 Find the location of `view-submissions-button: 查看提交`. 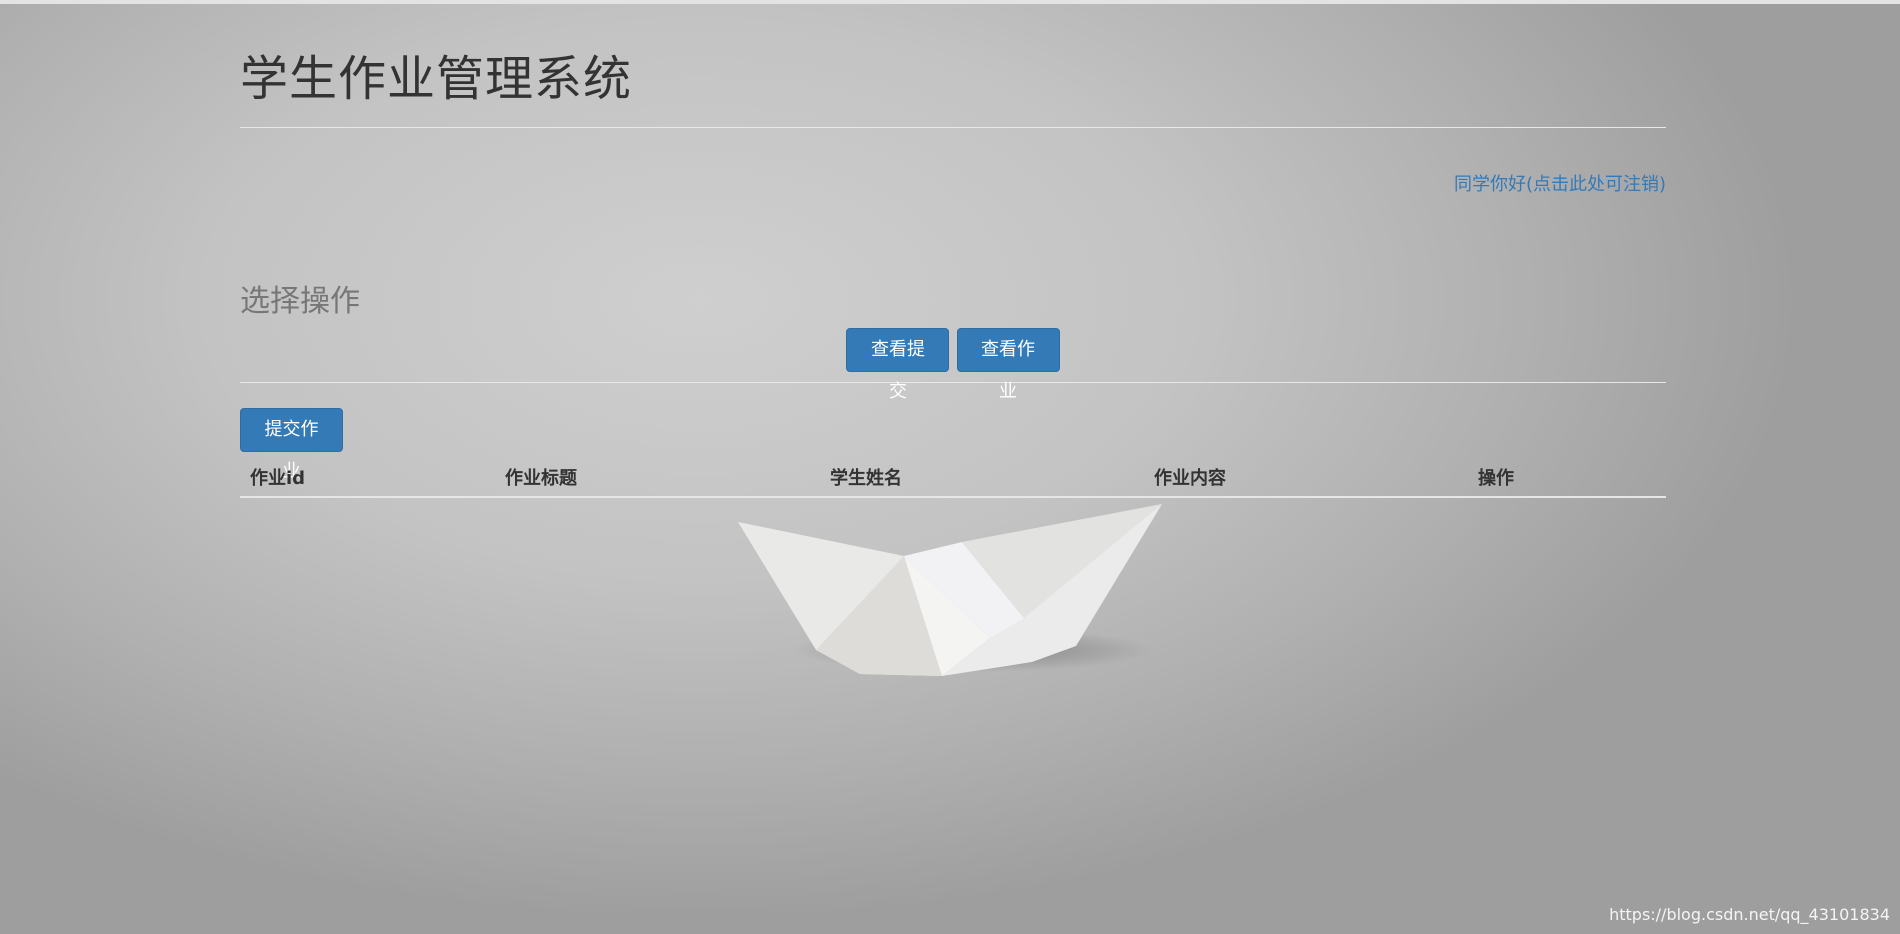

view-submissions-button: 查看提交 is located at coordinates (898, 365).